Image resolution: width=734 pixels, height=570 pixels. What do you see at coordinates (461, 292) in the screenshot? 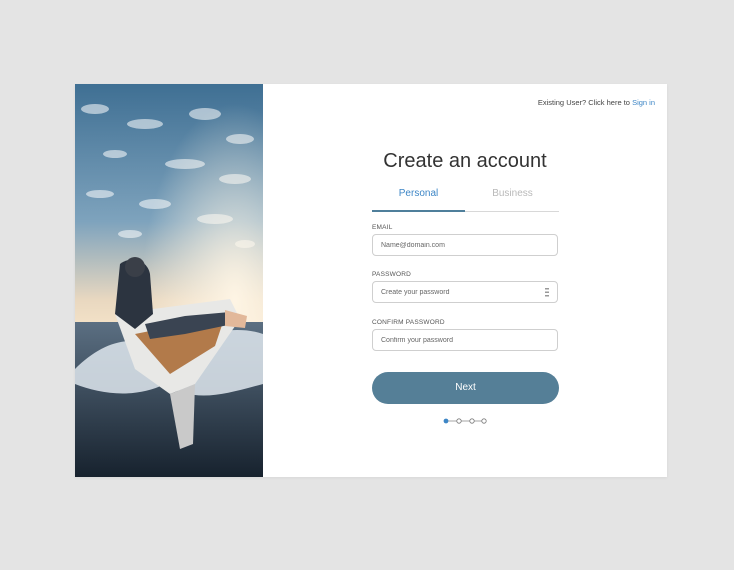
I see `password-field` at bounding box center [461, 292].